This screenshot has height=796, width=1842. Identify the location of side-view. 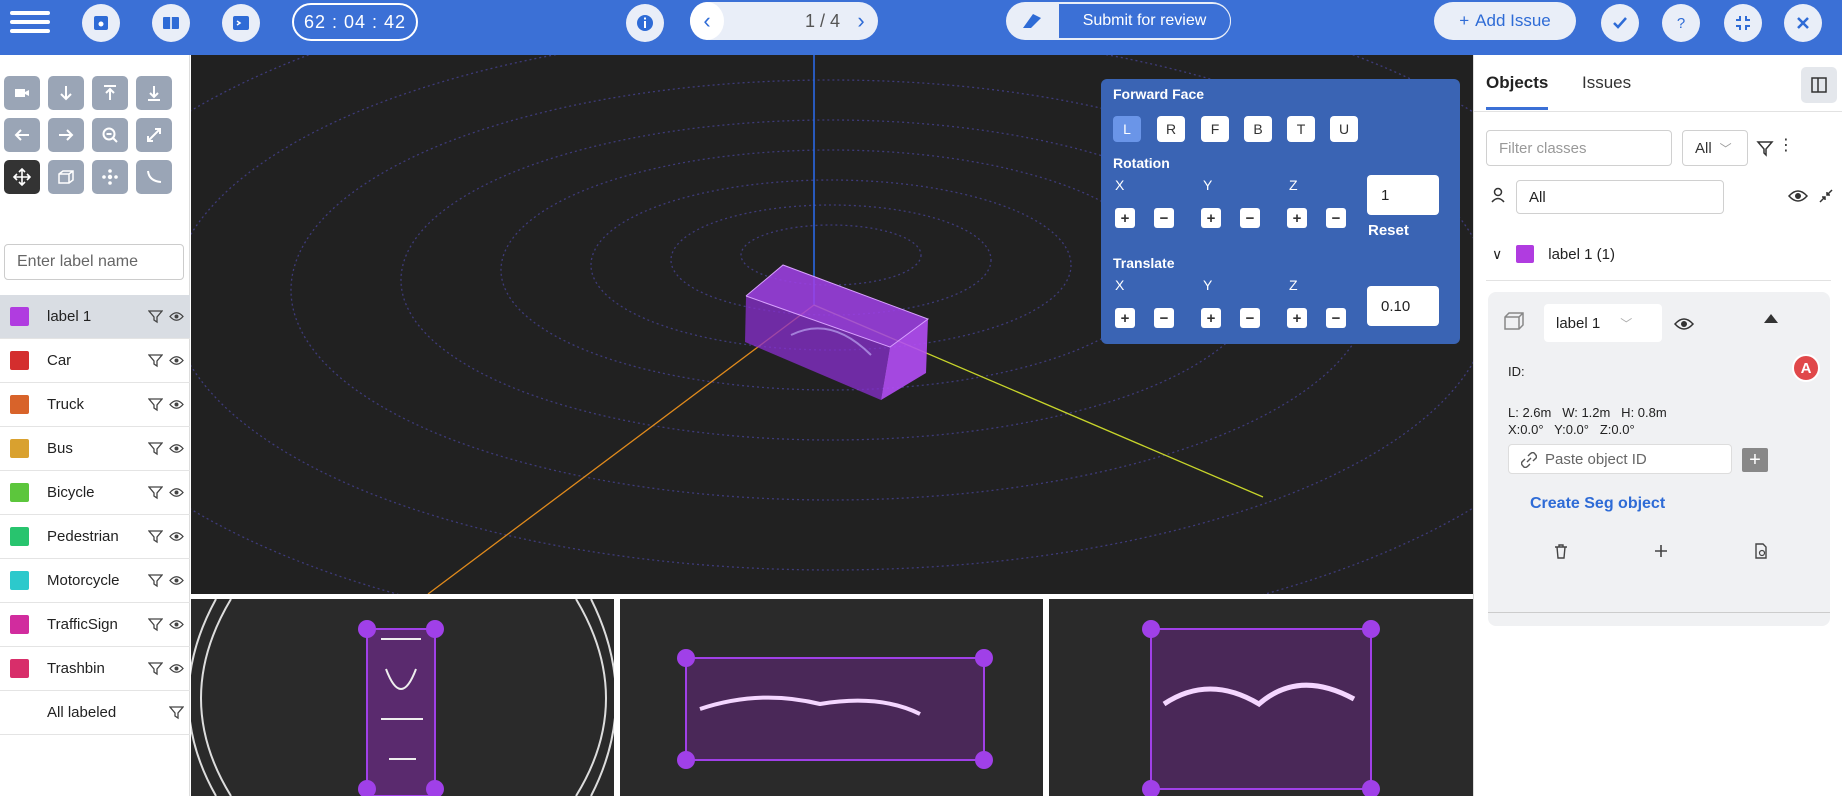
(831, 697).